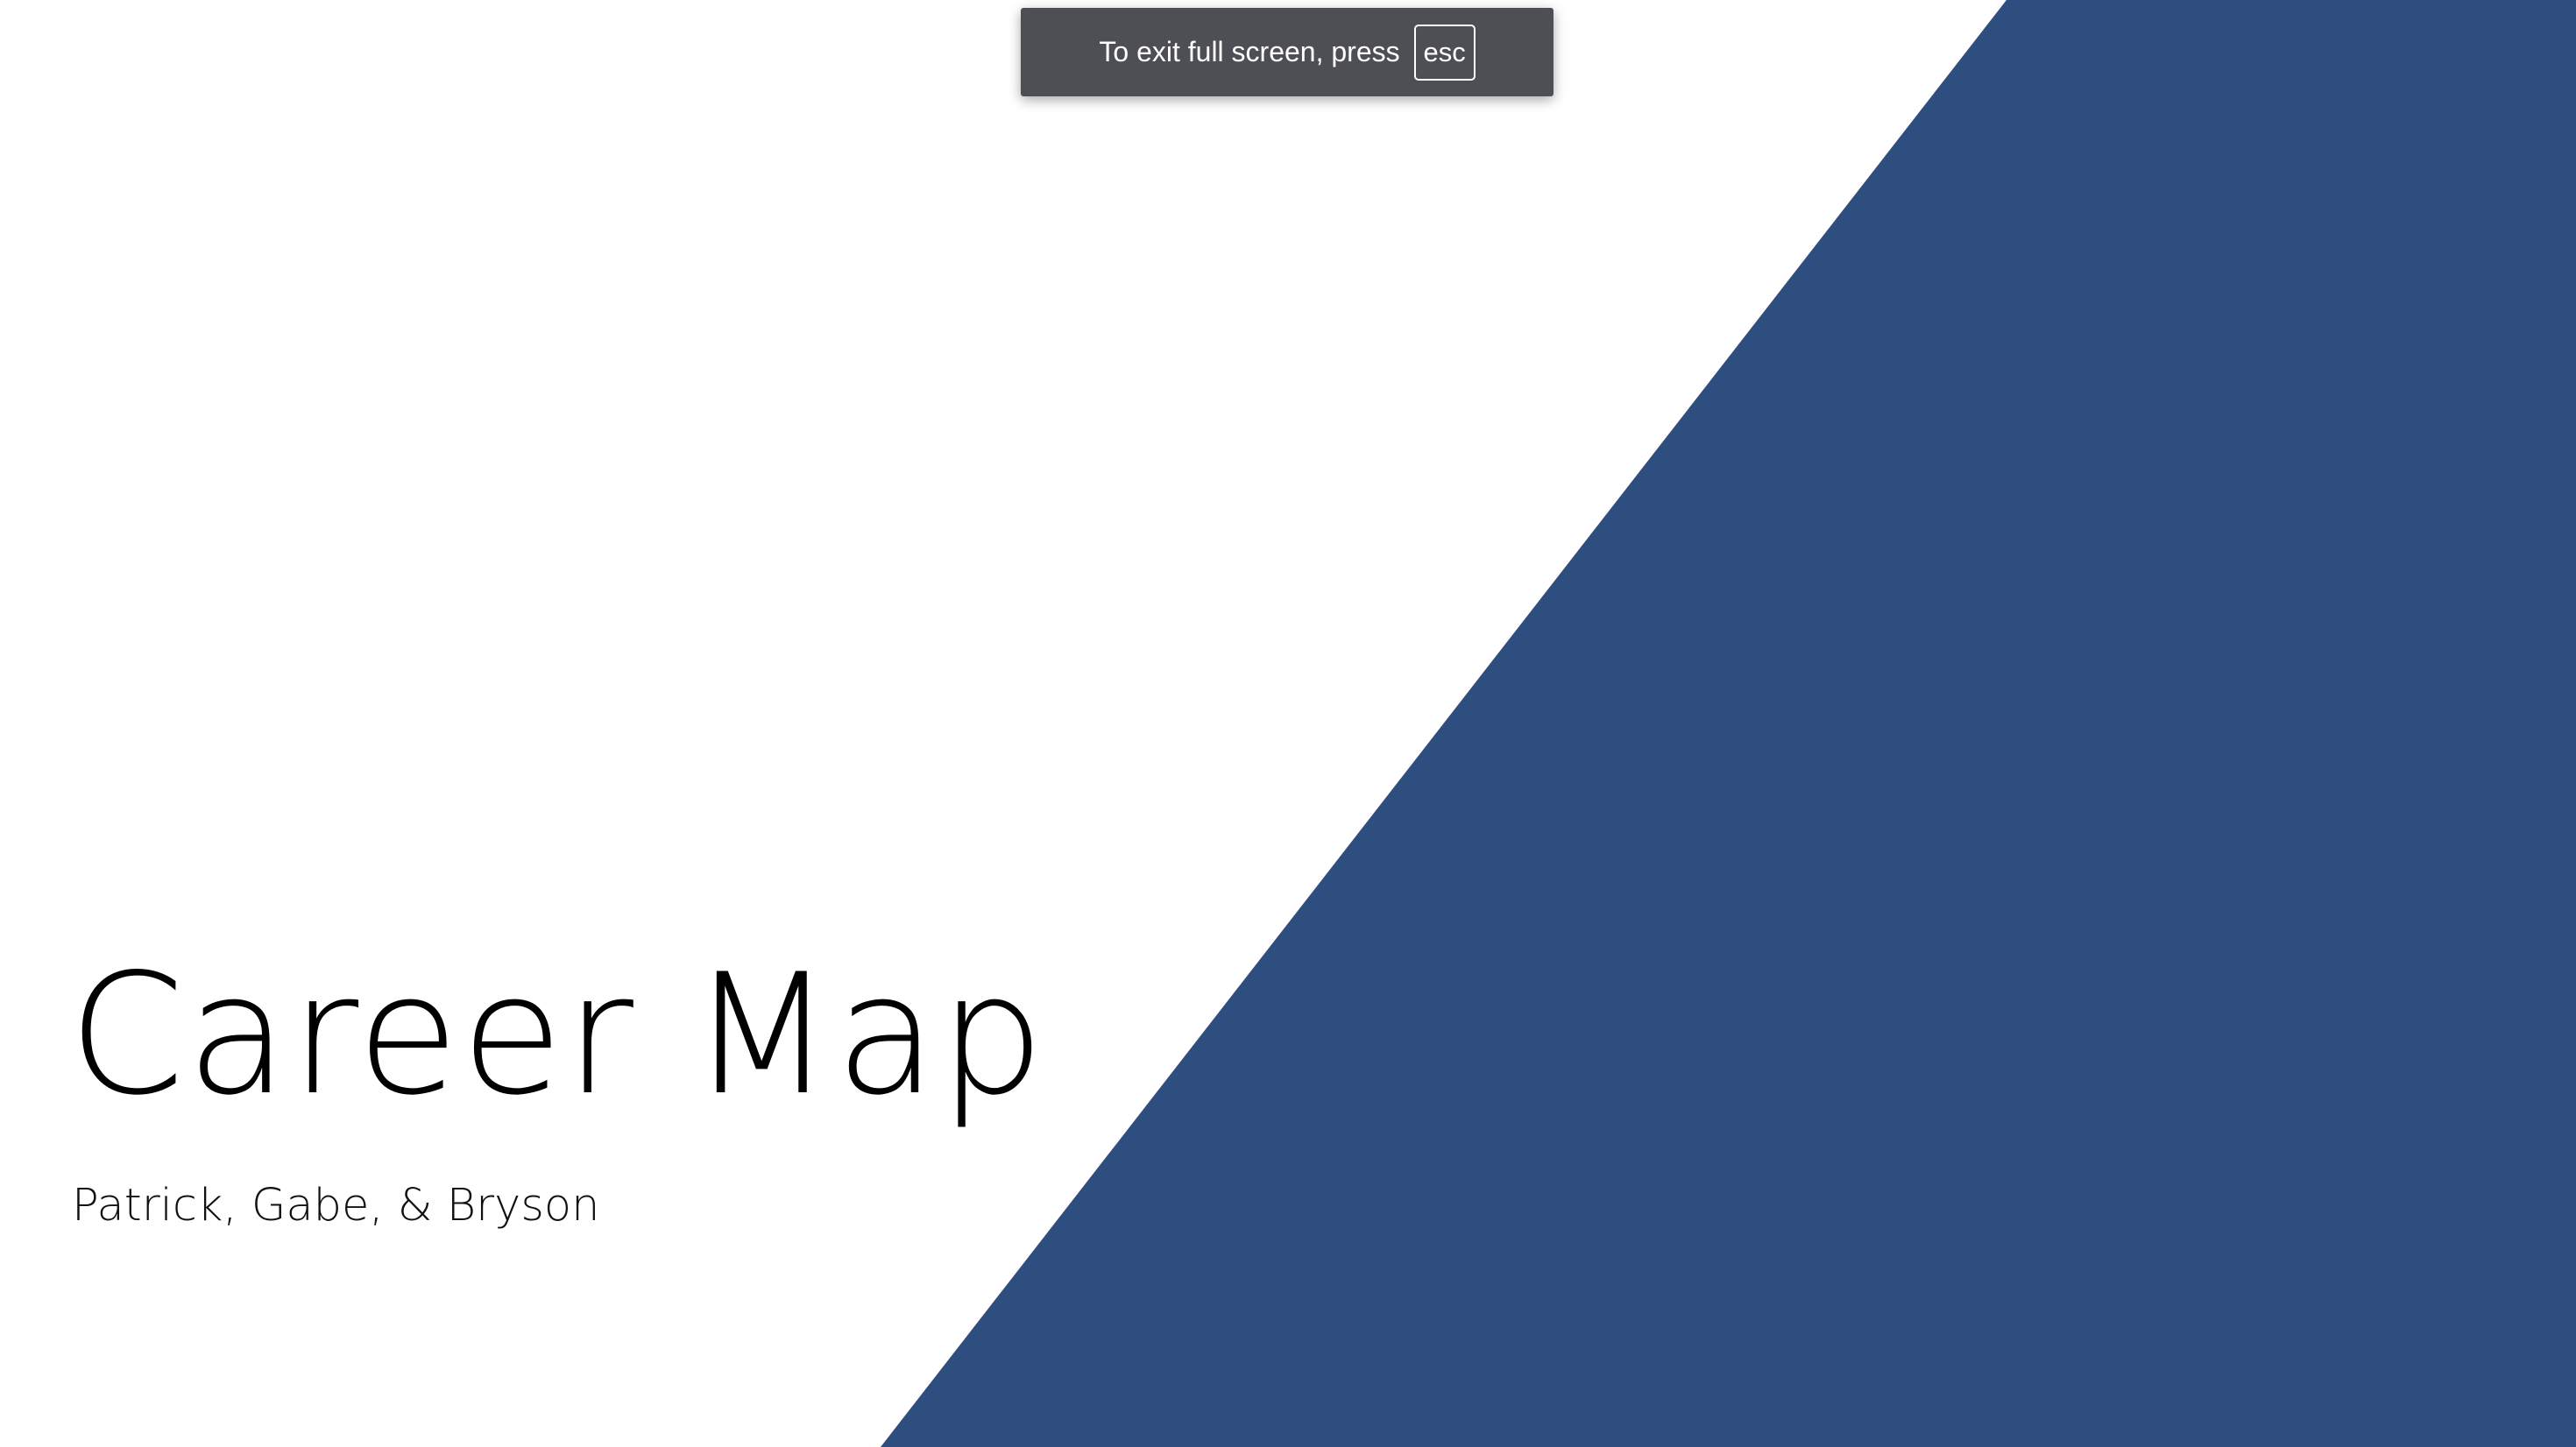 This screenshot has height=1447, width=2576. Describe the element at coordinates (557, 1035) in the screenshot. I see `slide-title: Career Map` at that location.